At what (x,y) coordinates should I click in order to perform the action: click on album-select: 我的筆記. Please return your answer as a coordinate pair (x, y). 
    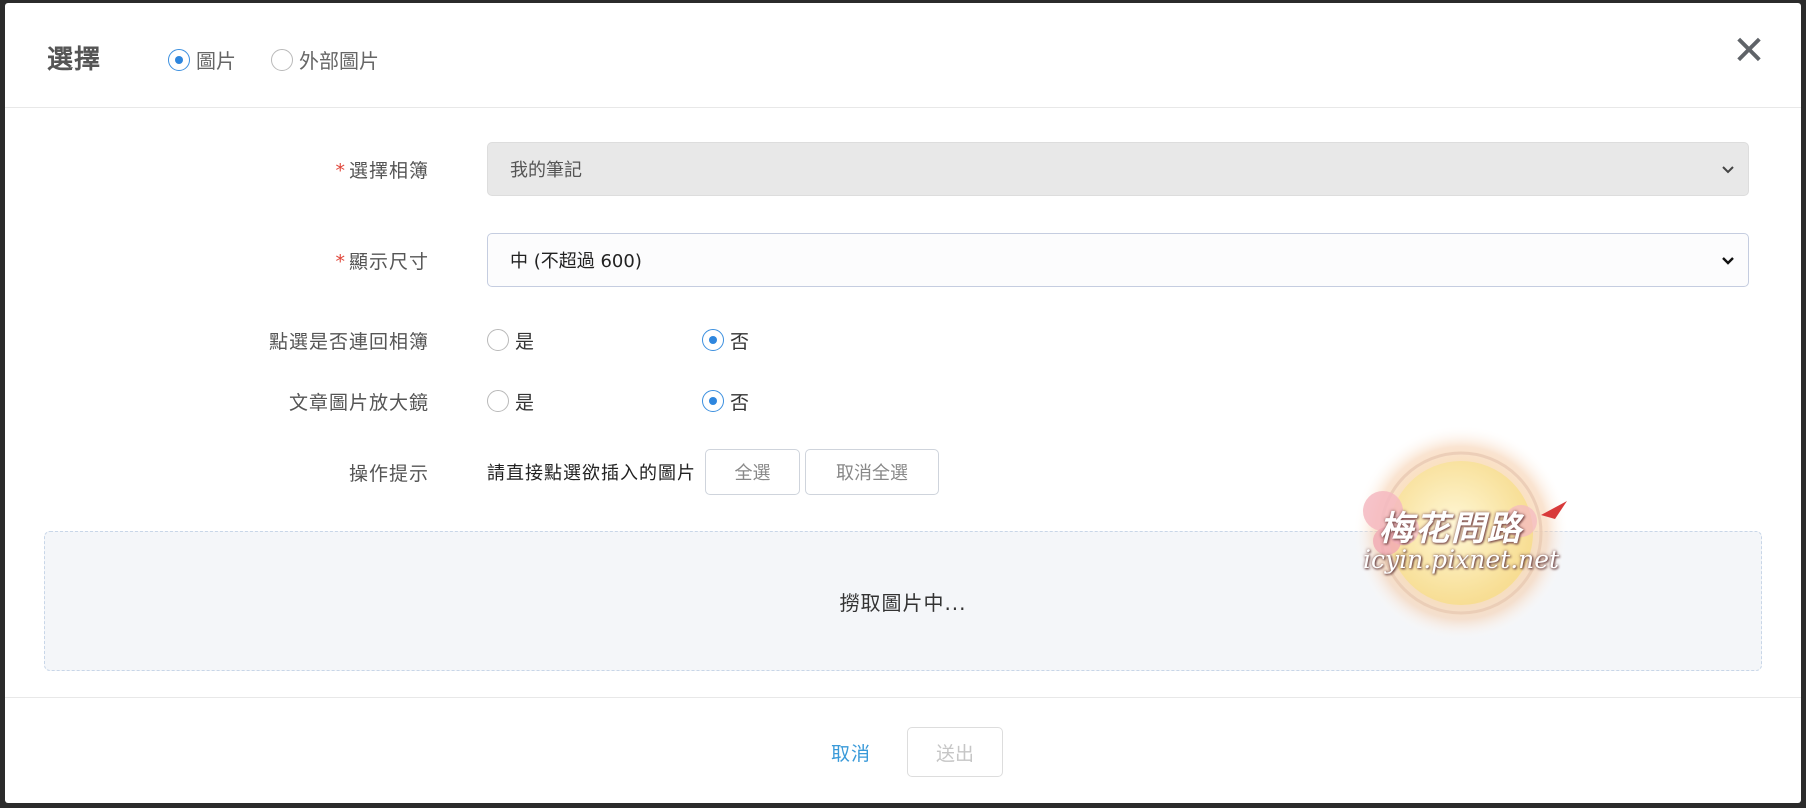
    Looking at the image, I should click on (1118, 169).